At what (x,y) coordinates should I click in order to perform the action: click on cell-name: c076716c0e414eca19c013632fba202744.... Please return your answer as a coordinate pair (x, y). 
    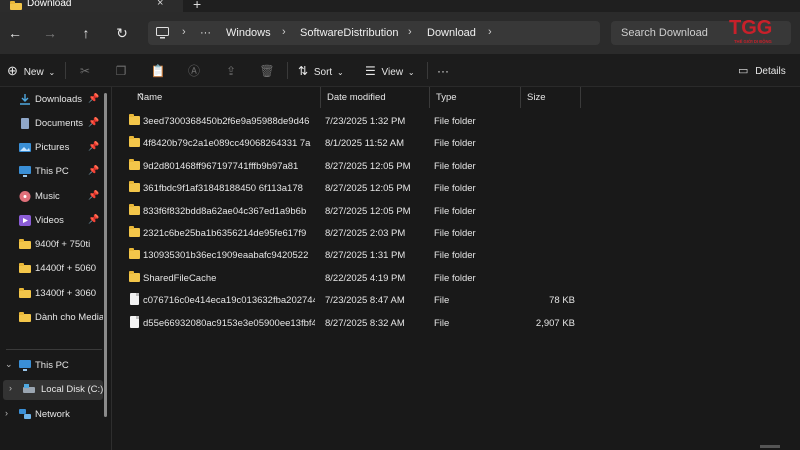
    Looking at the image, I should click on (229, 301).